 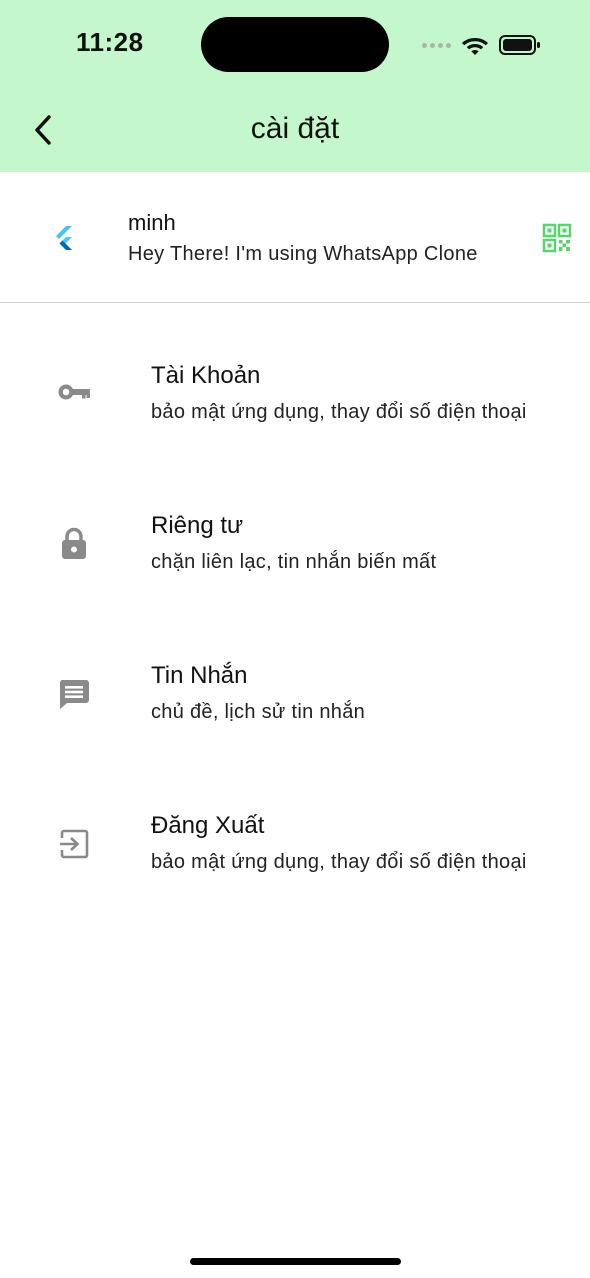 What do you see at coordinates (295, 128) in the screenshot?
I see `page-title: cài đặt` at bounding box center [295, 128].